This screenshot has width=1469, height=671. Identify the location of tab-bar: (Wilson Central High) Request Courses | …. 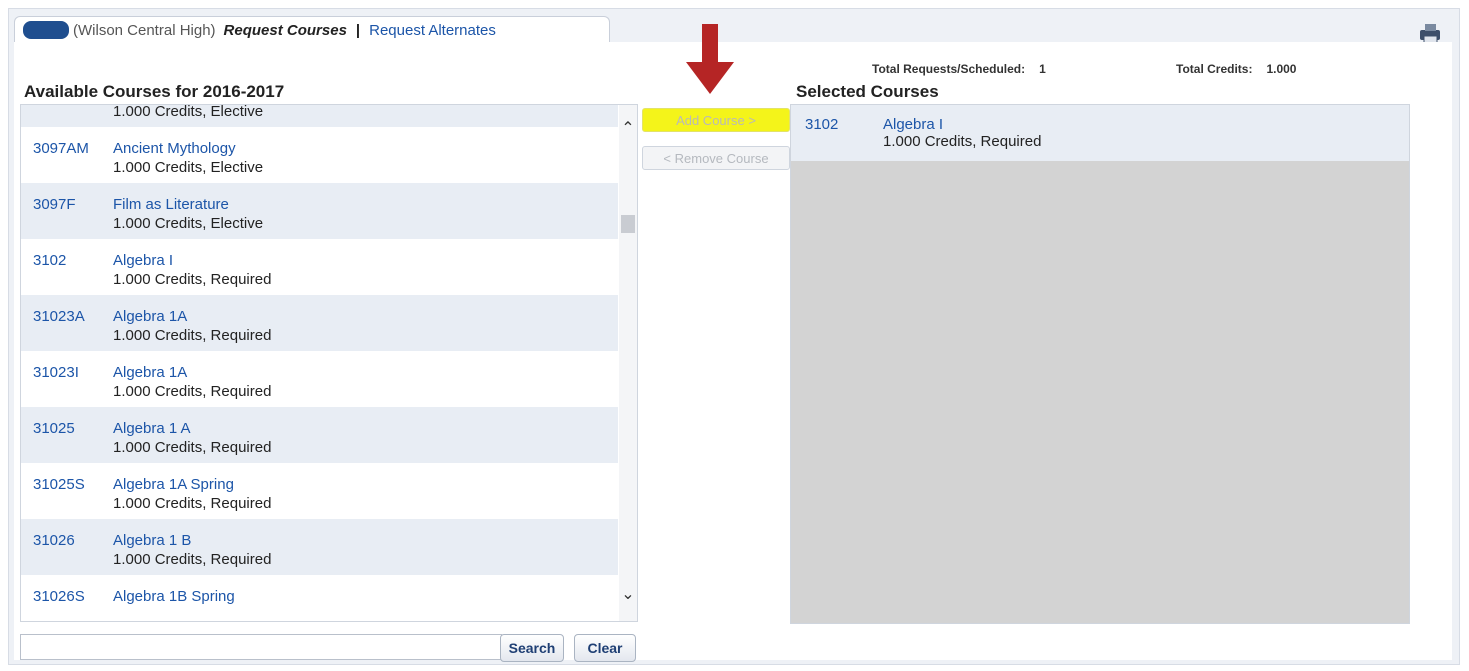
(312, 29).